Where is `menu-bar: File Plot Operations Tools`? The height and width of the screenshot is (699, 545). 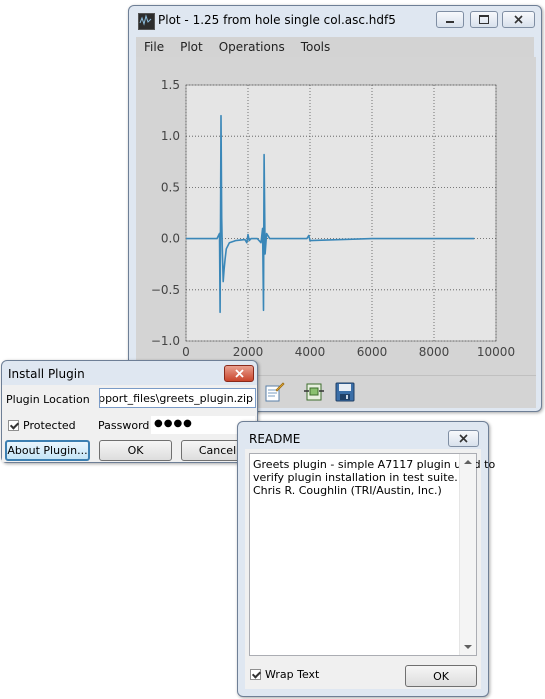
menu-bar: File Plot Operations Tools is located at coordinates (335, 47).